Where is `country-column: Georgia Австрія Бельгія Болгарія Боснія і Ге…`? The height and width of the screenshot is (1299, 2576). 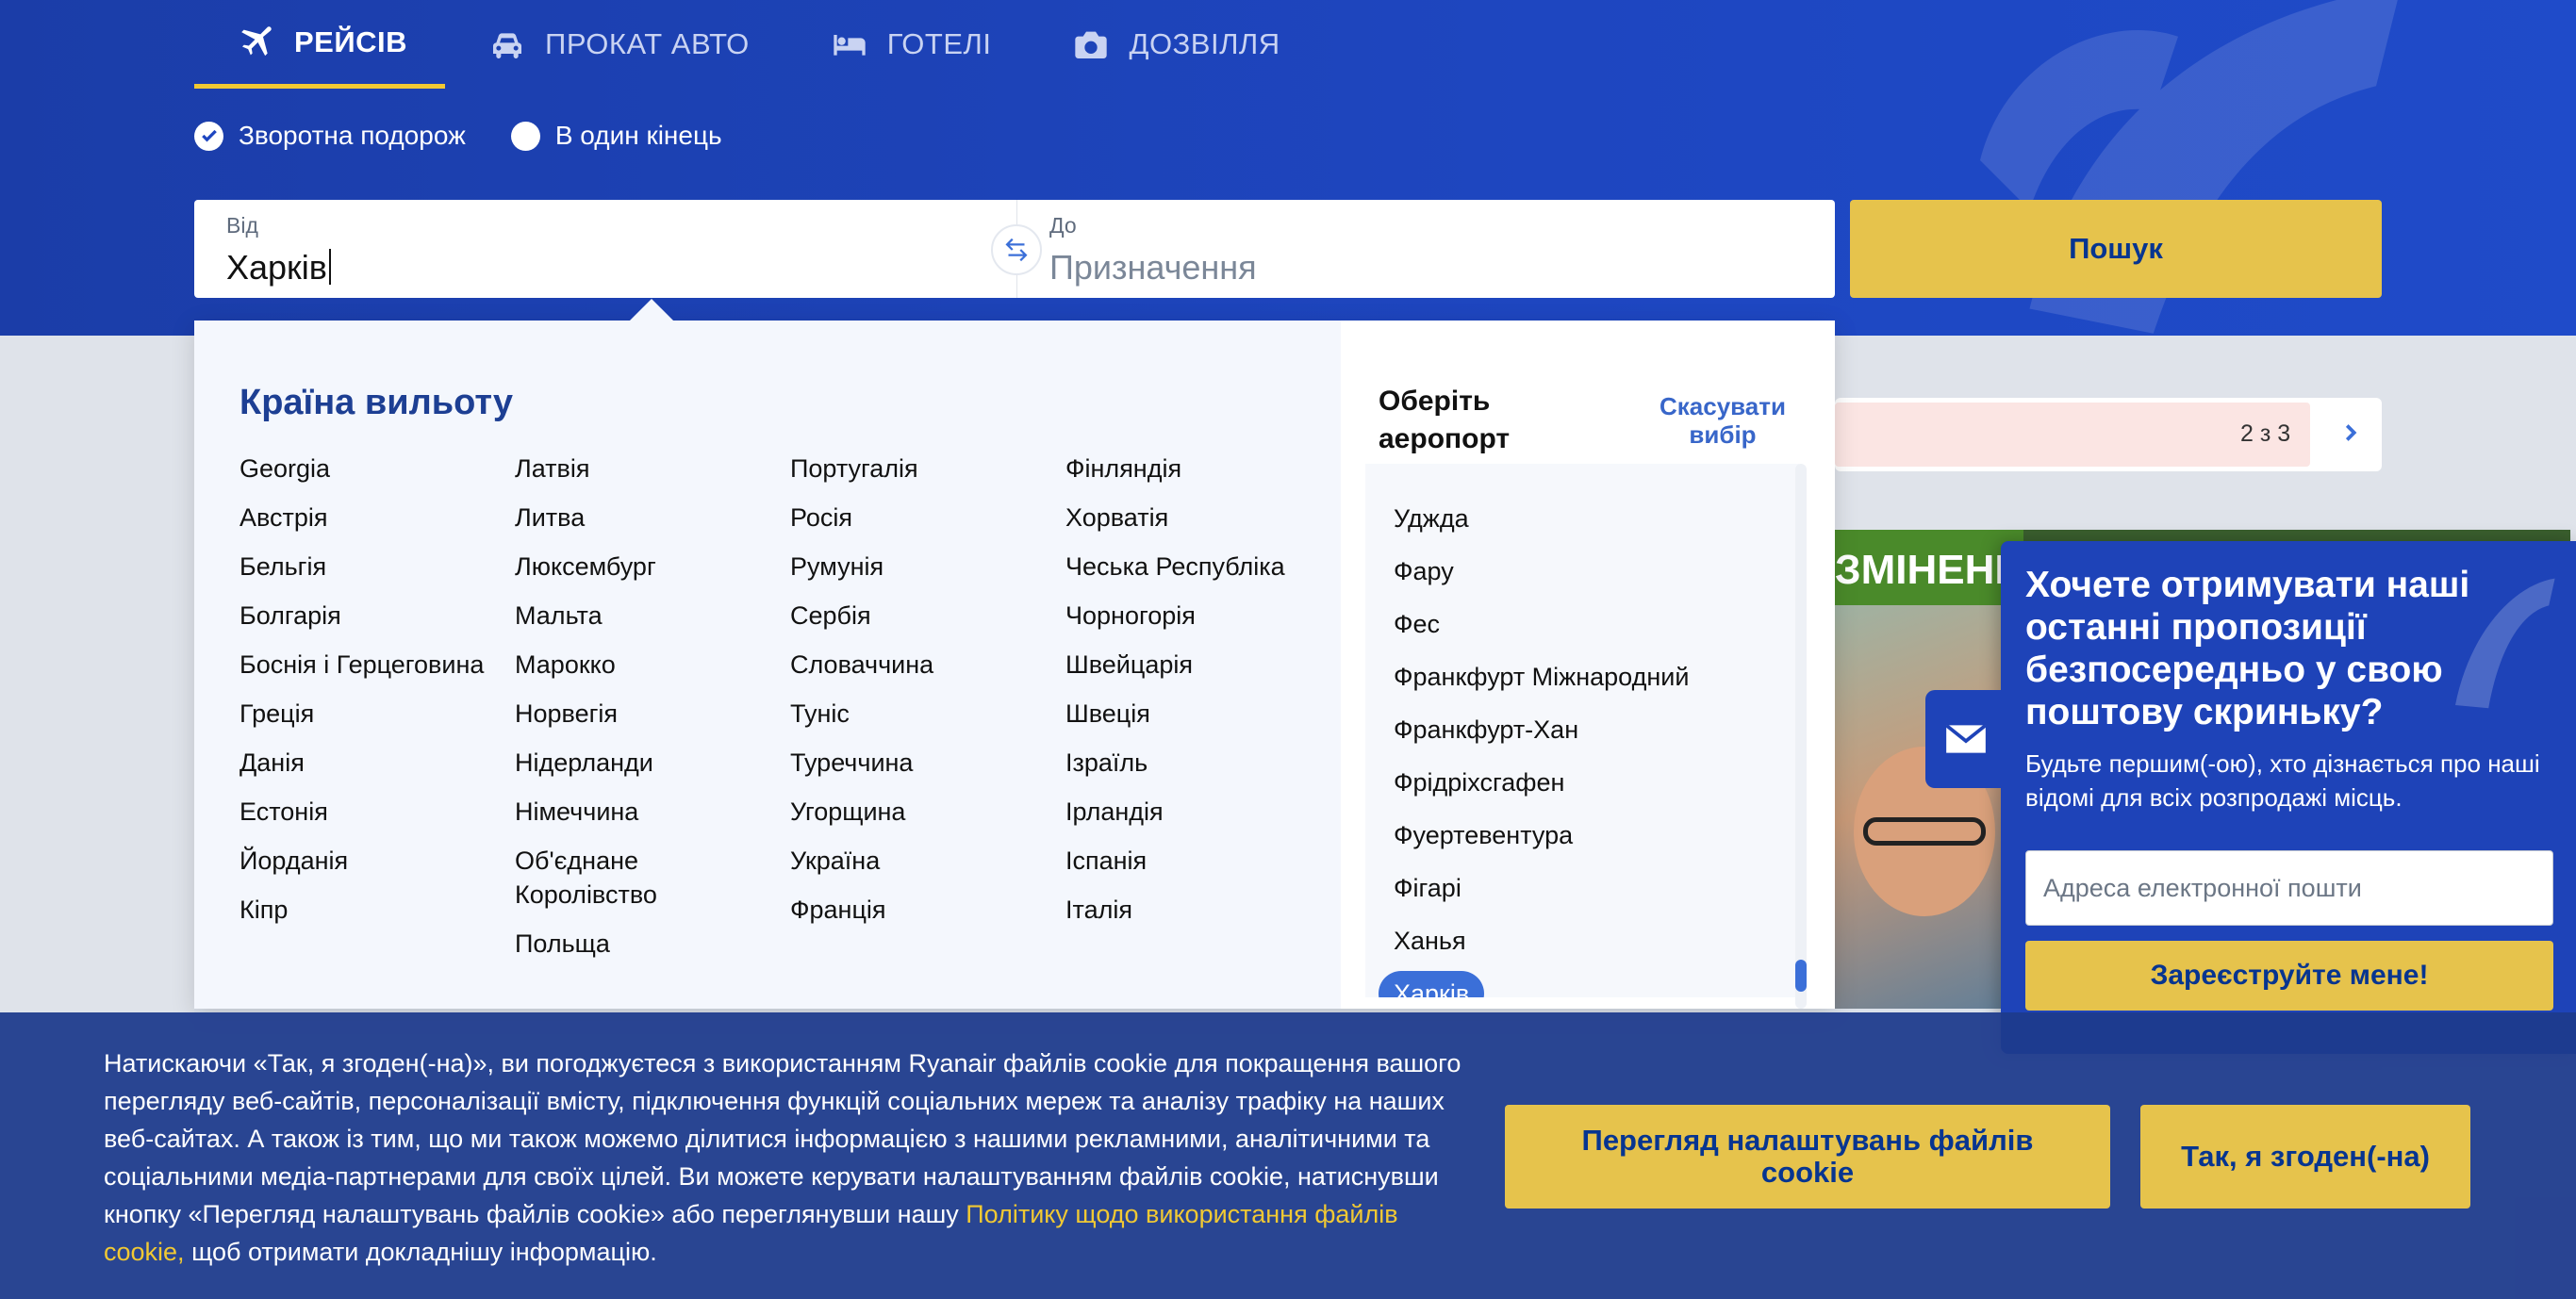
country-column: Georgia Австрія Бельгія Болгарія Боснія і Ге… is located at coordinates (377, 714).